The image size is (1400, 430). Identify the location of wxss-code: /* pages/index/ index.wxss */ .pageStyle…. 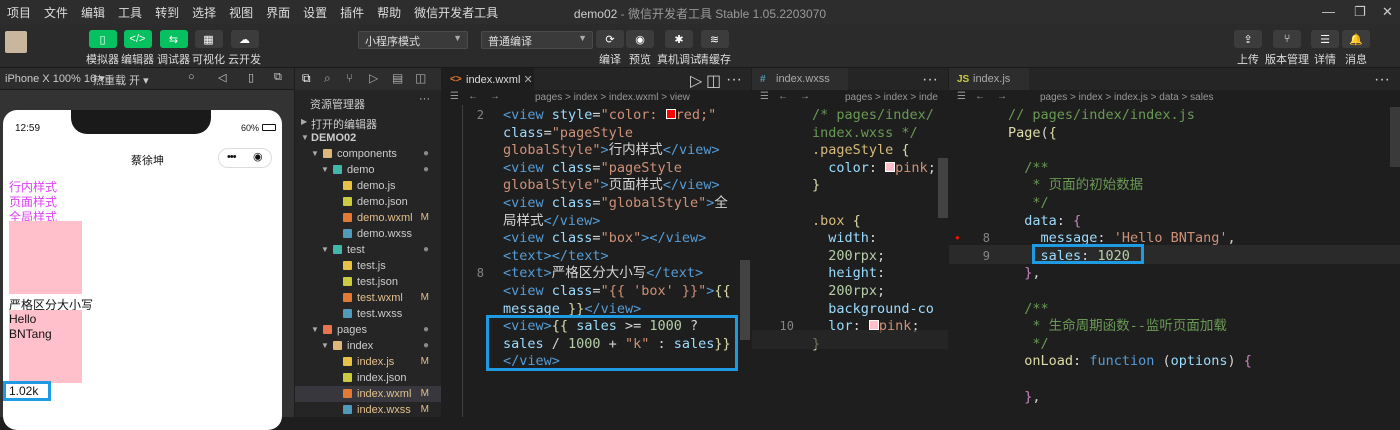
(874, 230).